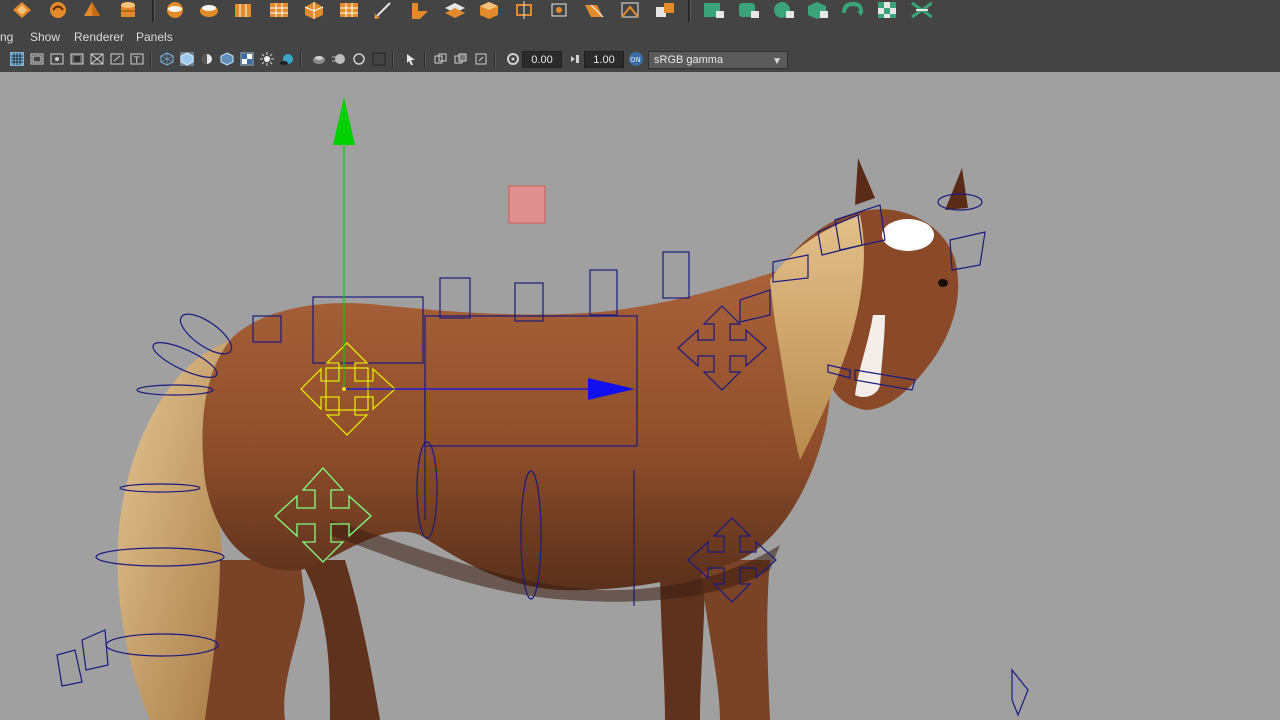 Image resolution: width=1280 pixels, height=720 pixels. Describe the element at coordinates (594, 10) in the screenshot. I see `merge-icon` at that location.